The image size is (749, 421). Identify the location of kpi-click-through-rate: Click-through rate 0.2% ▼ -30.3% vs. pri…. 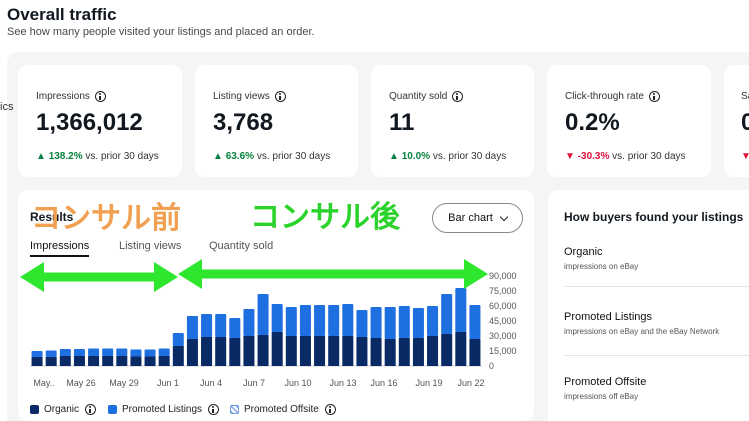
(629, 121).